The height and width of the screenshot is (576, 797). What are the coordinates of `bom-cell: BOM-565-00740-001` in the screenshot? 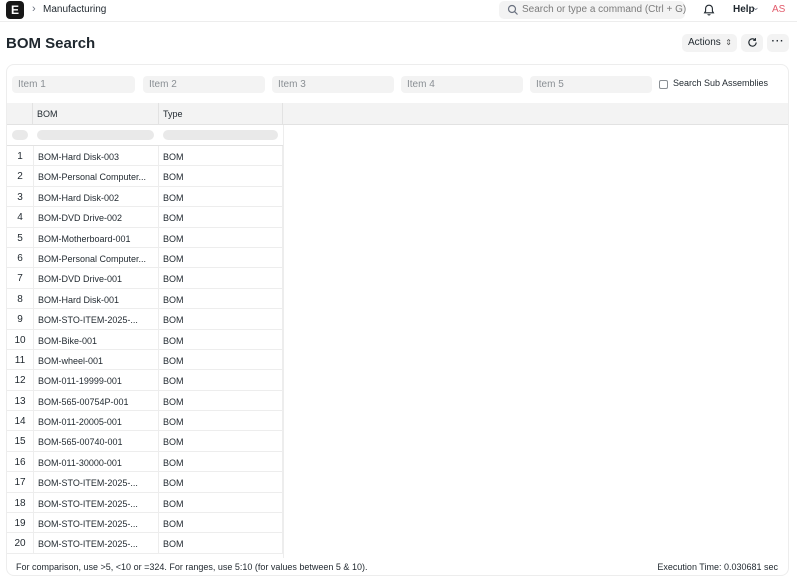 It's located at (96, 441).